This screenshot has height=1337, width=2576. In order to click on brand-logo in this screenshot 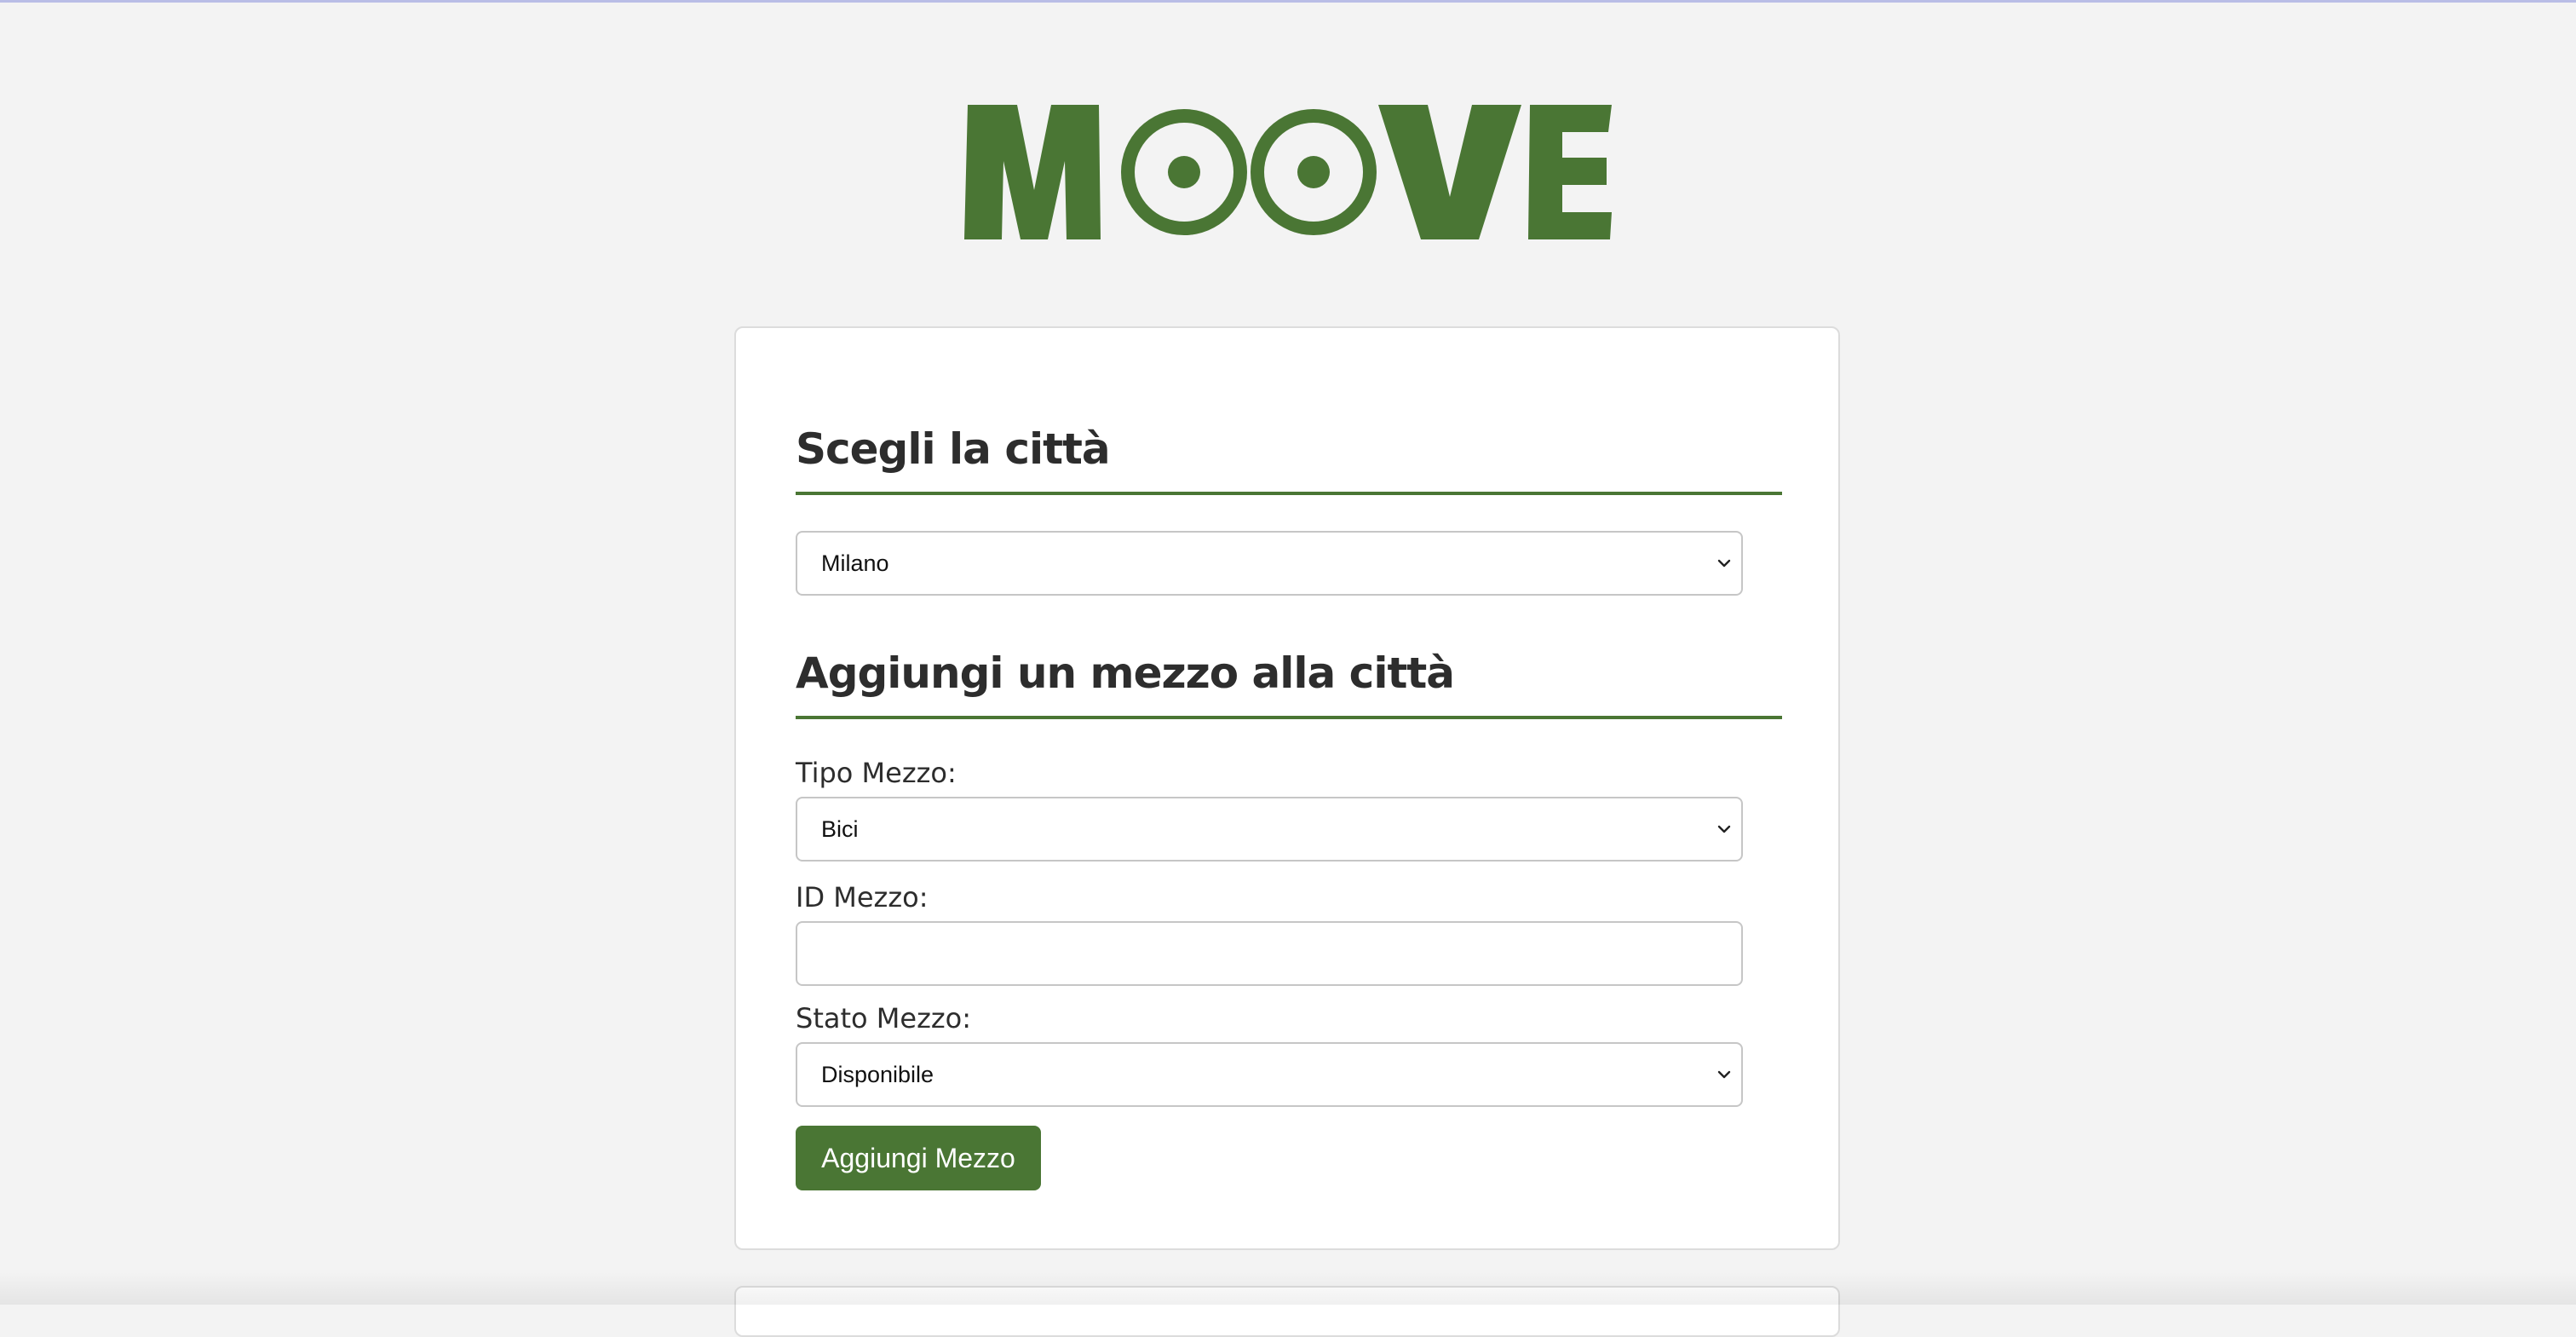, I will do `click(1288, 173)`.